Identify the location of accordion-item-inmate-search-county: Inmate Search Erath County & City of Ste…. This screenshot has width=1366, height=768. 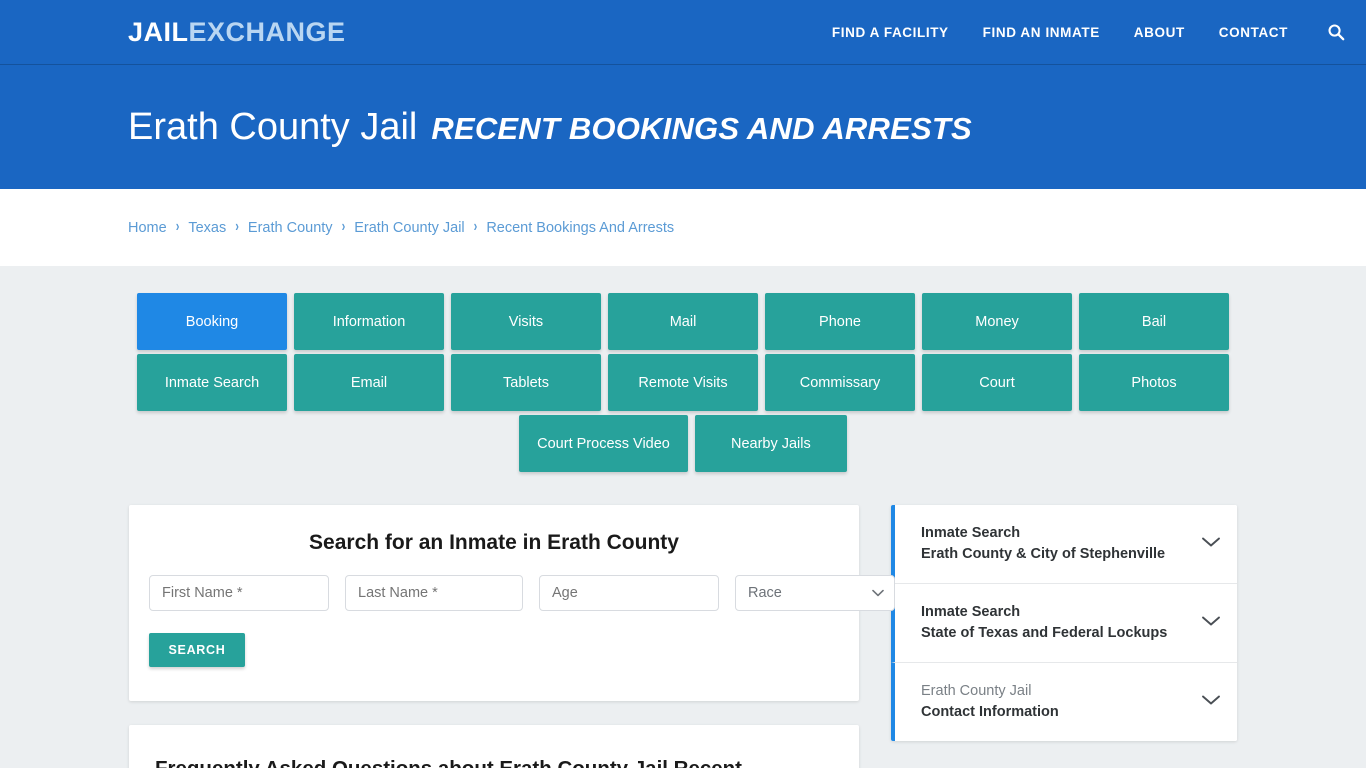
(1064, 545).